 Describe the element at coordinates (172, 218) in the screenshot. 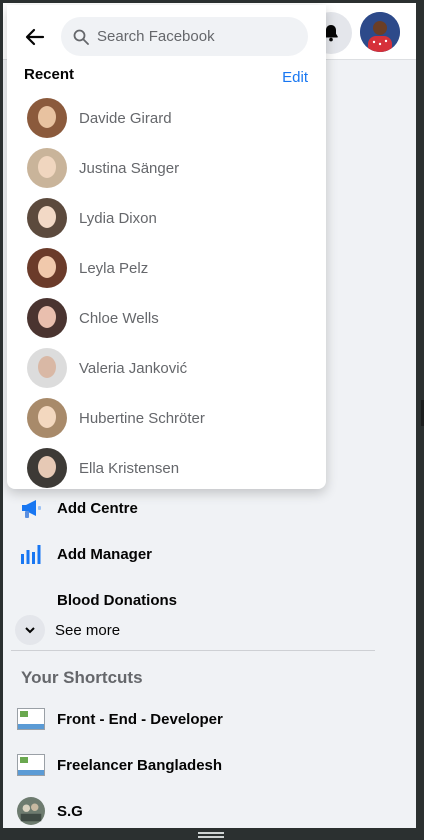

I see `recent-item-lydia-dixon: Lydia Dixon` at that location.